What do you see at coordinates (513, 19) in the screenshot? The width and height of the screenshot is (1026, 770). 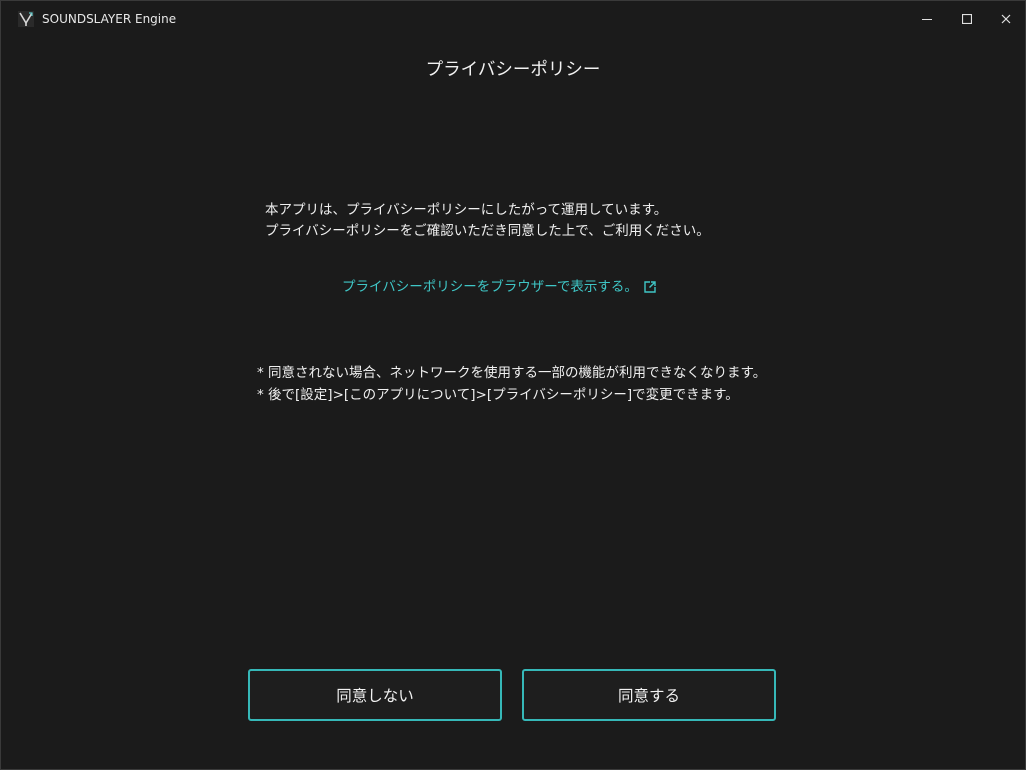 I see `title-bar: SOUNDSLAYER Engine` at bounding box center [513, 19].